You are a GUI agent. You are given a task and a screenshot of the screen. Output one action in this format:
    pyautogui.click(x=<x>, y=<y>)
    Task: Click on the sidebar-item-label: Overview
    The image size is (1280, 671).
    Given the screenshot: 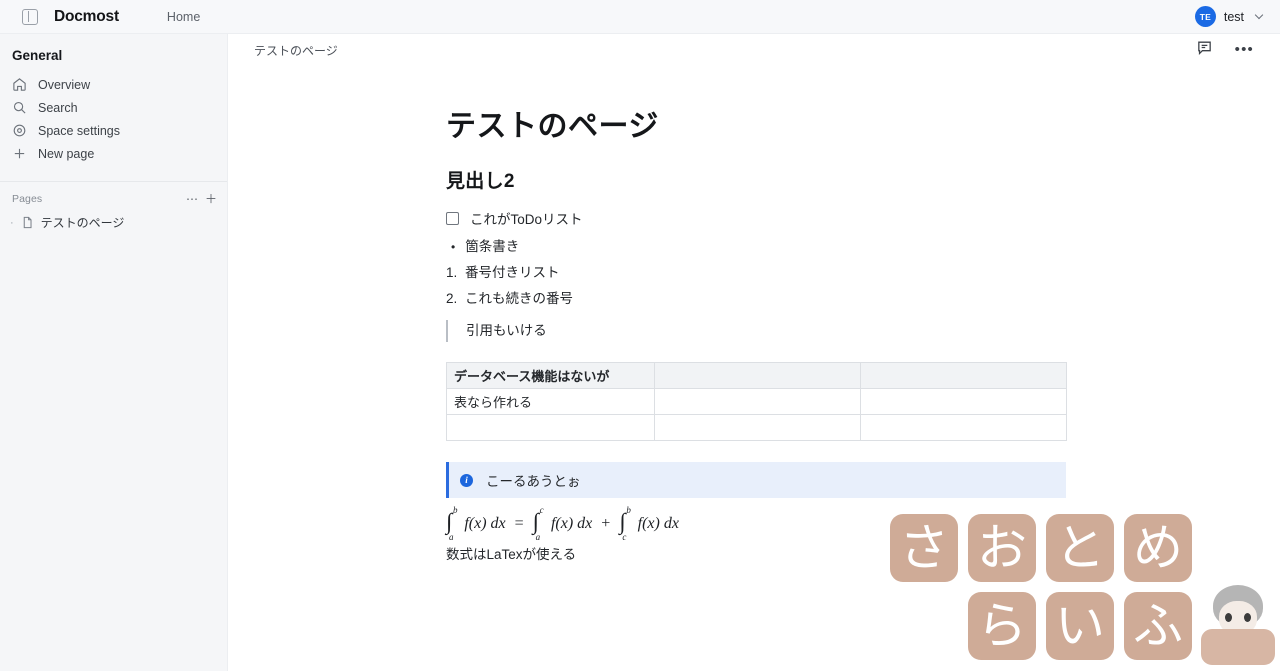 What is the action you would take?
    pyautogui.click(x=64, y=84)
    